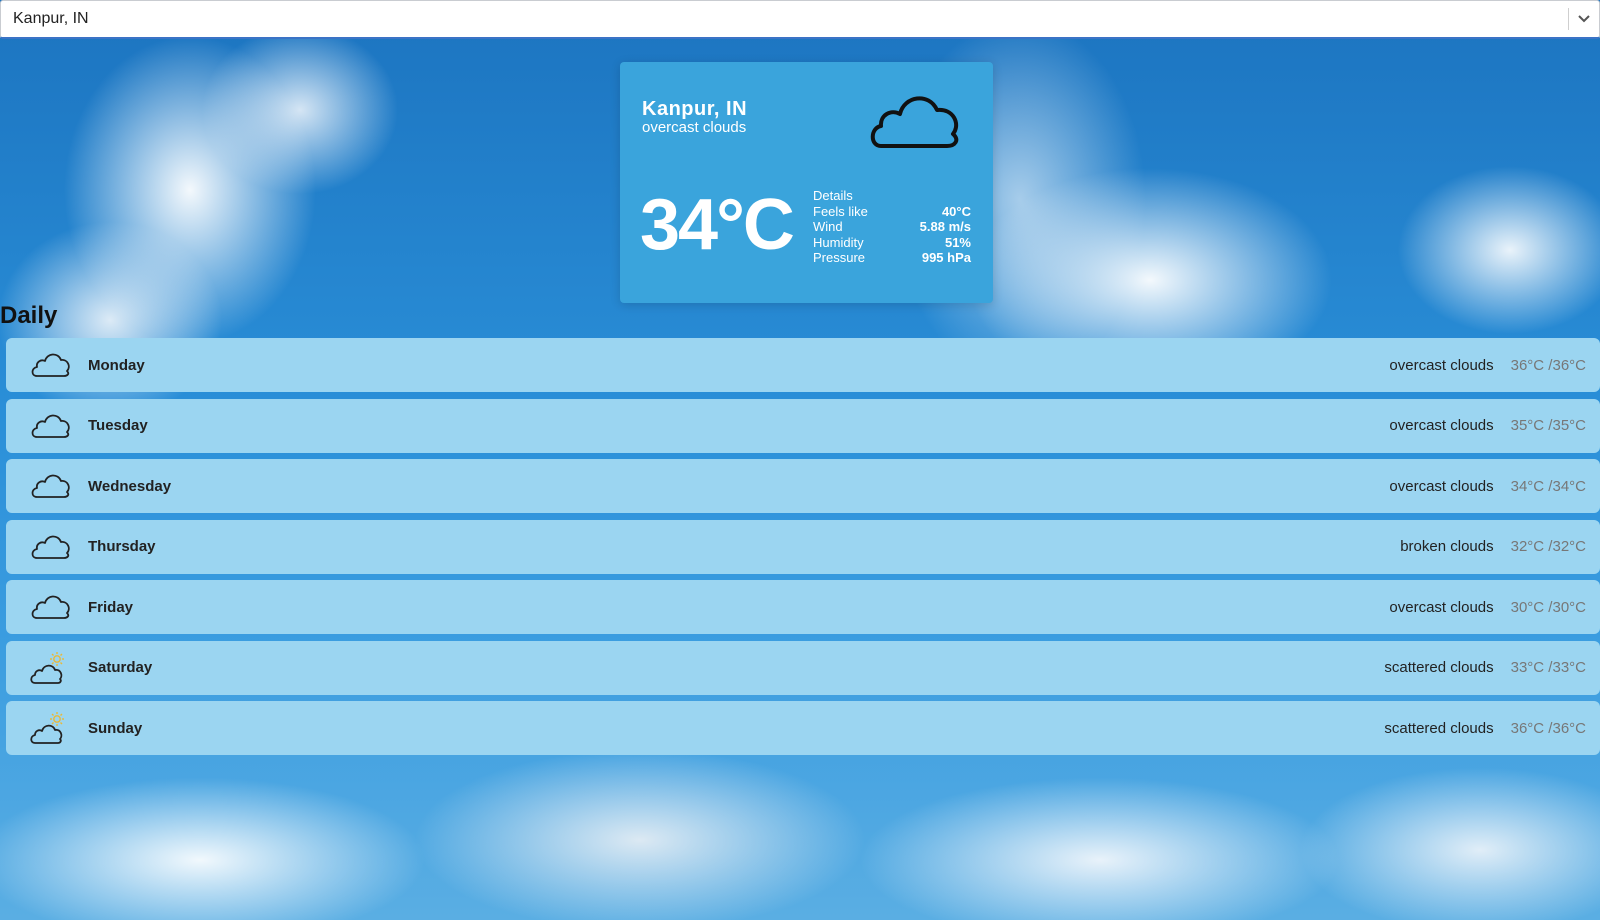 Image resolution: width=1600 pixels, height=920 pixels. I want to click on details-title: Details, so click(833, 195).